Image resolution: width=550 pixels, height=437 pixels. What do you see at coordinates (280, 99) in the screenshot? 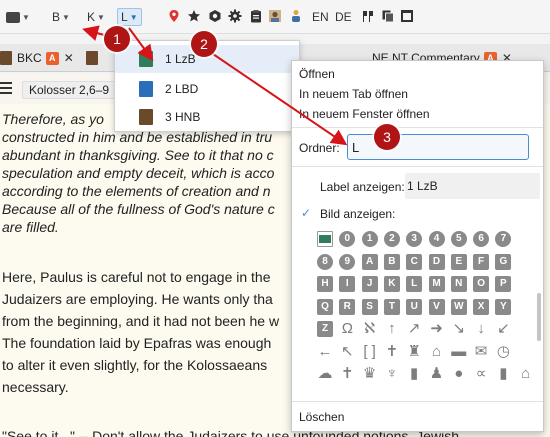
I see `arrow-to-folder-input` at bounding box center [280, 99].